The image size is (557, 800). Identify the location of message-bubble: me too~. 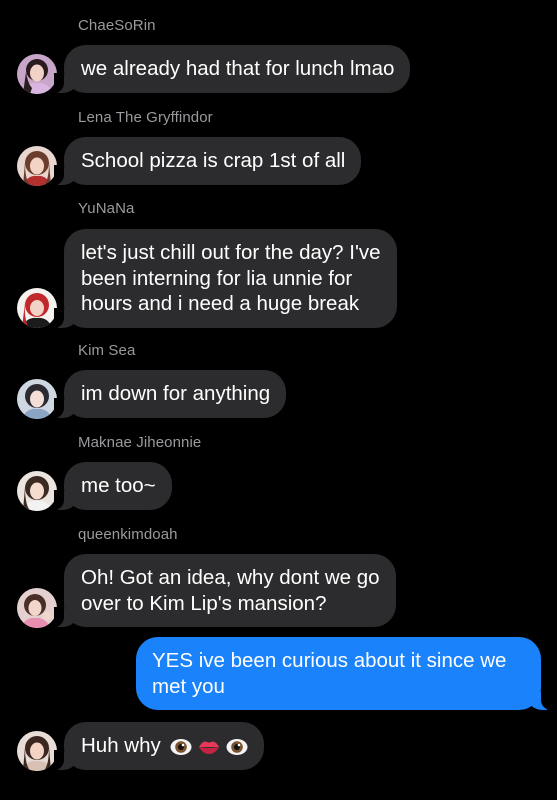
(113, 486).